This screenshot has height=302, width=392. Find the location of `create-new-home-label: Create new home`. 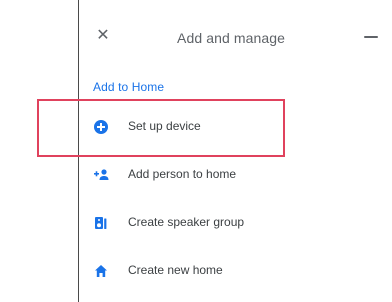

create-new-home-label: Create new home is located at coordinates (175, 270).